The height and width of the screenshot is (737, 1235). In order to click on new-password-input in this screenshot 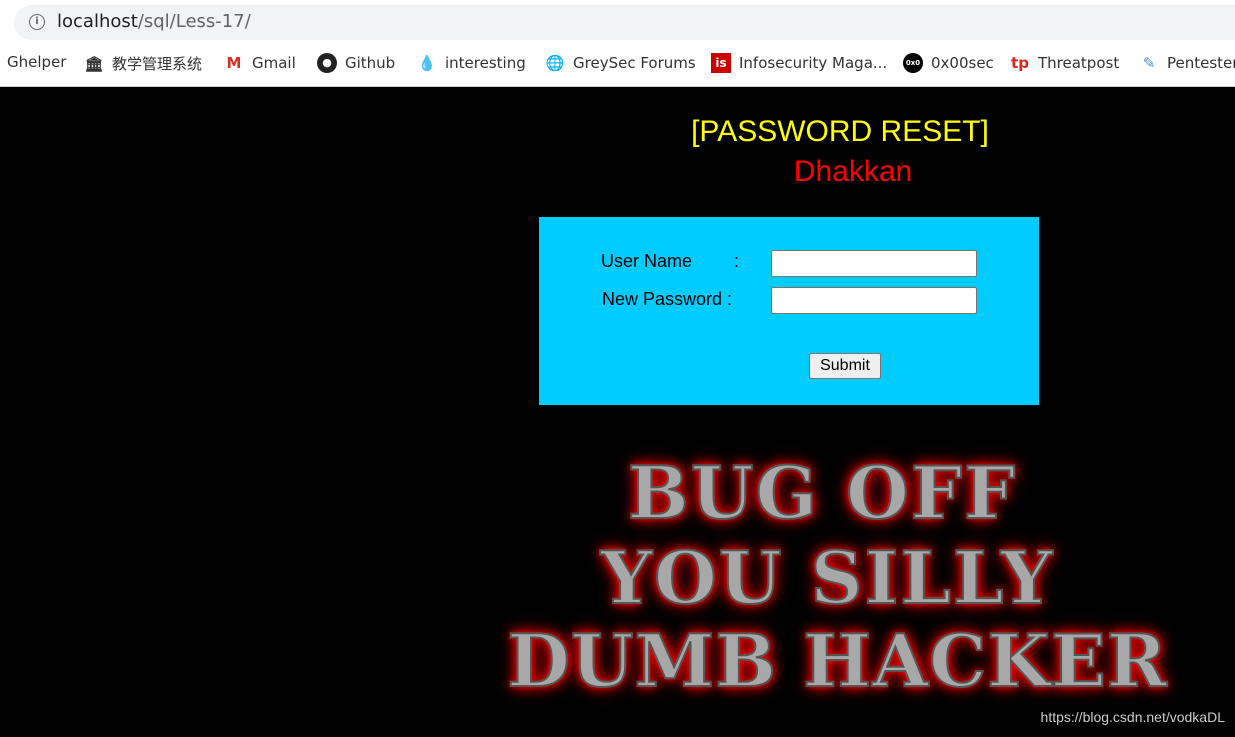, I will do `click(874, 300)`.